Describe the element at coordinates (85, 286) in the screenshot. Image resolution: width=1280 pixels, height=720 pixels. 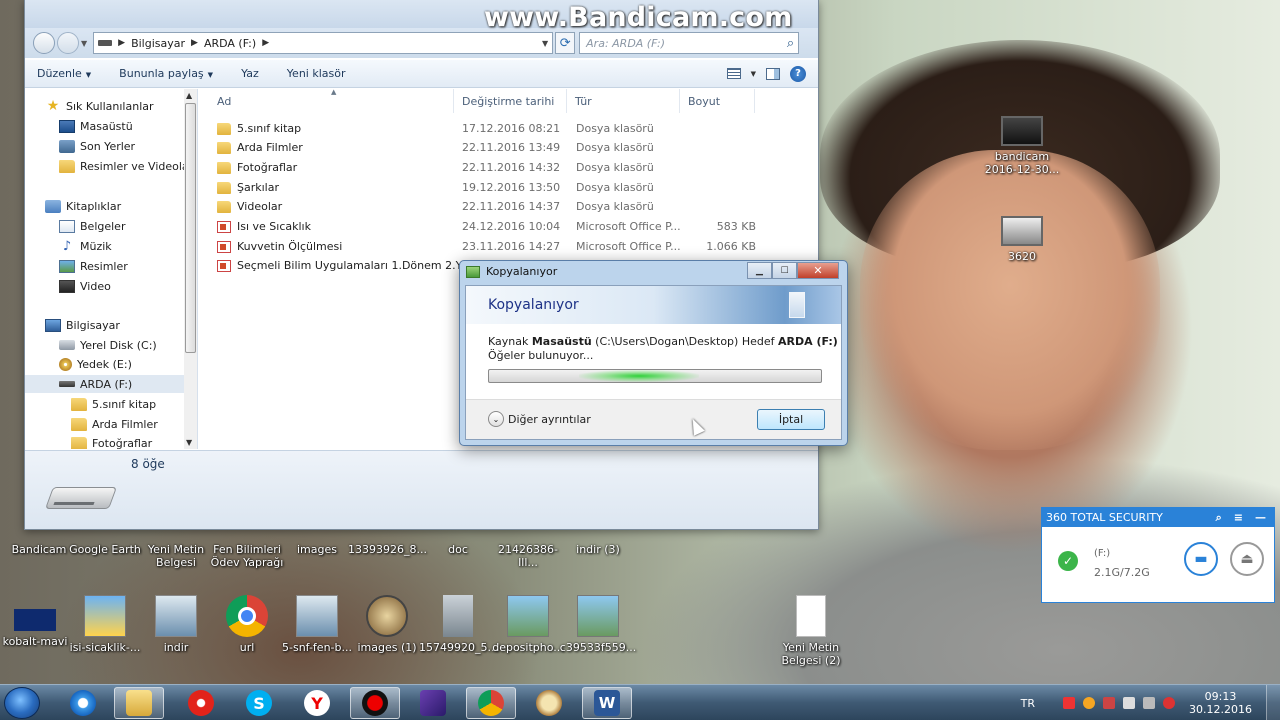
I see `nav-video: Video` at that location.